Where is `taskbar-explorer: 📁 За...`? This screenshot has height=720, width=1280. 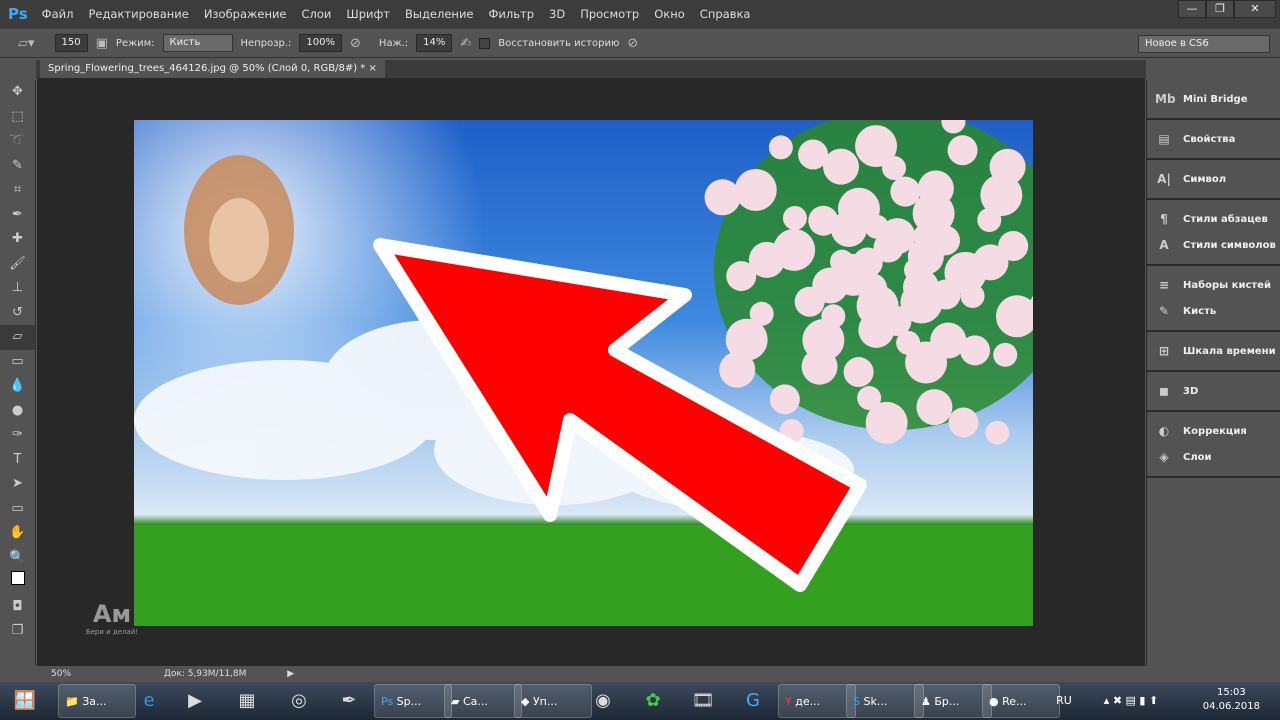
taskbar-explorer: 📁 За... is located at coordinates (97, 701).